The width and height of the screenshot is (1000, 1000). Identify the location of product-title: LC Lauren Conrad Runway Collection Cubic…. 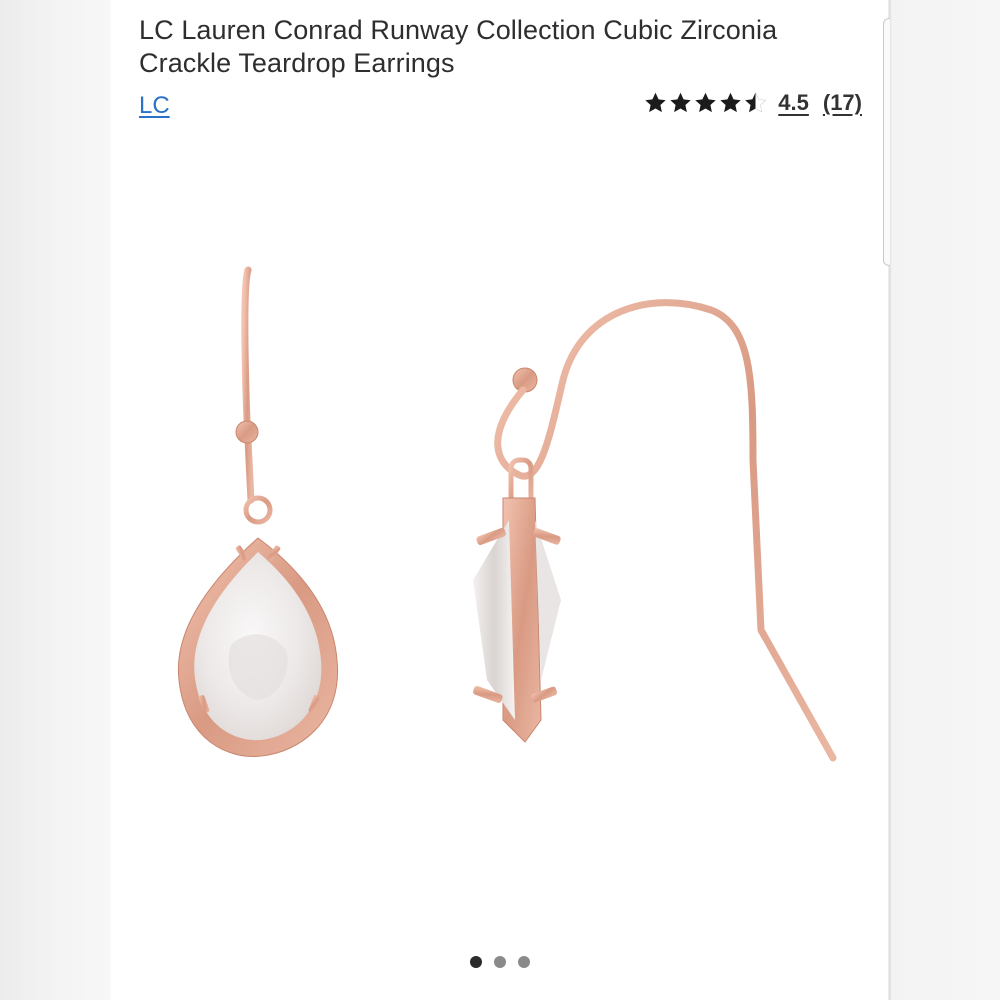
(458, 46).